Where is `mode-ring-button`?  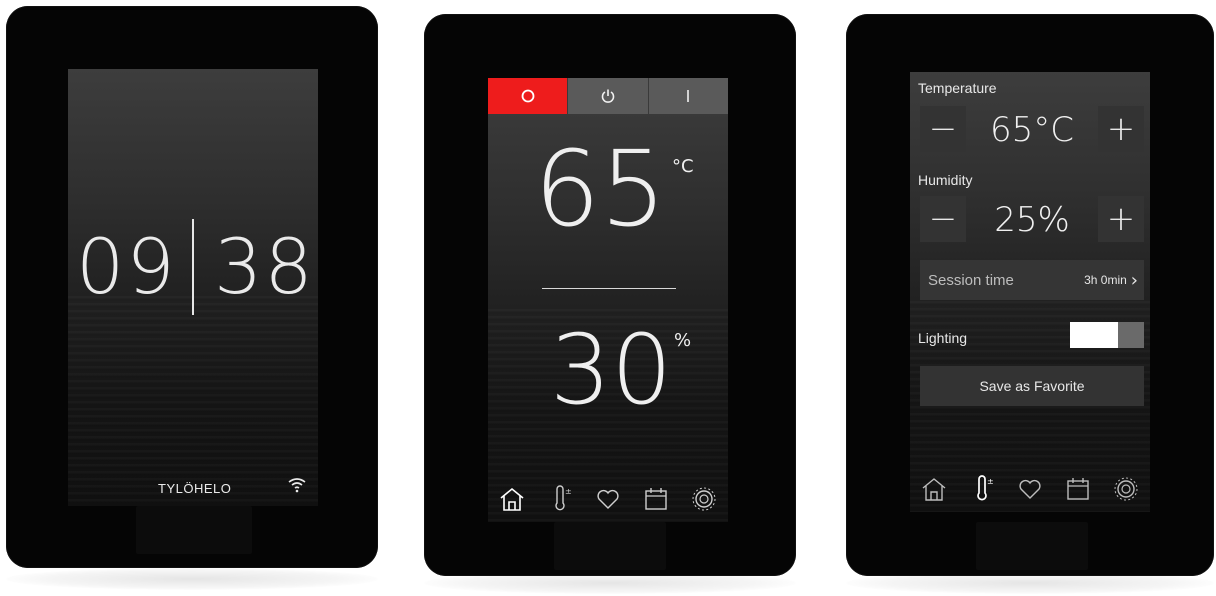
mode-ring-button is located at coordinates (528, 96).